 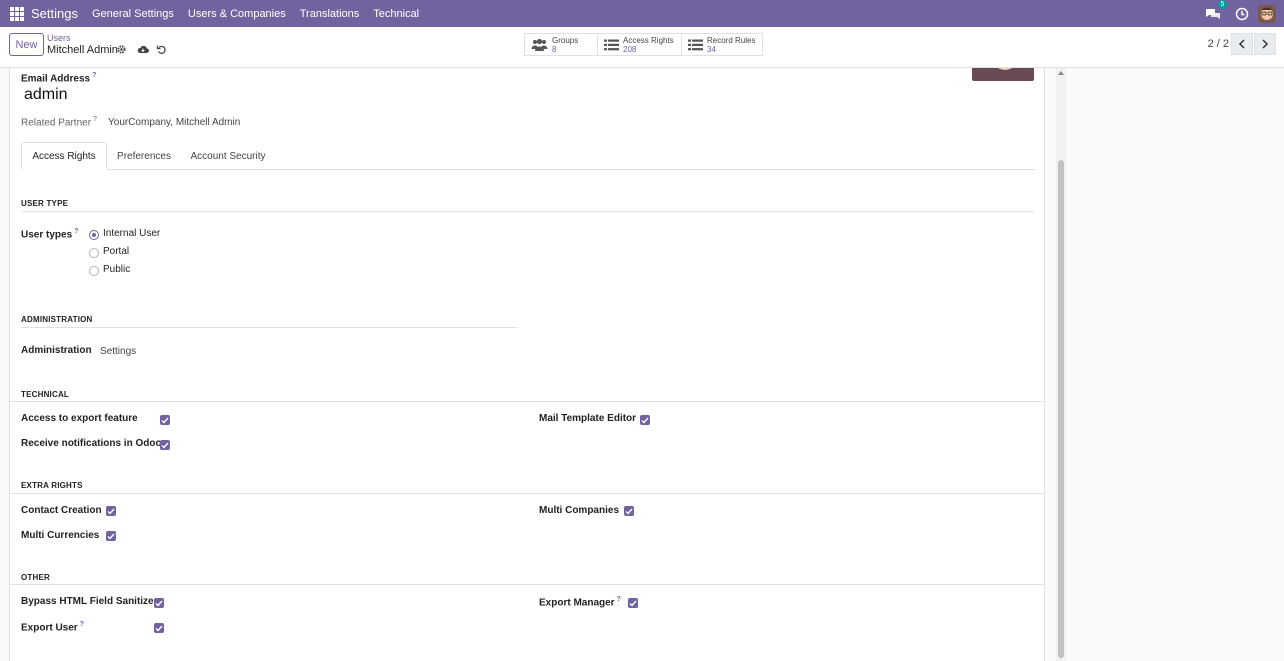 What do you see at coordinates (396, 14) in the screenshot?
I see `menu-technical: Technical` at bounding box center [396, 14].